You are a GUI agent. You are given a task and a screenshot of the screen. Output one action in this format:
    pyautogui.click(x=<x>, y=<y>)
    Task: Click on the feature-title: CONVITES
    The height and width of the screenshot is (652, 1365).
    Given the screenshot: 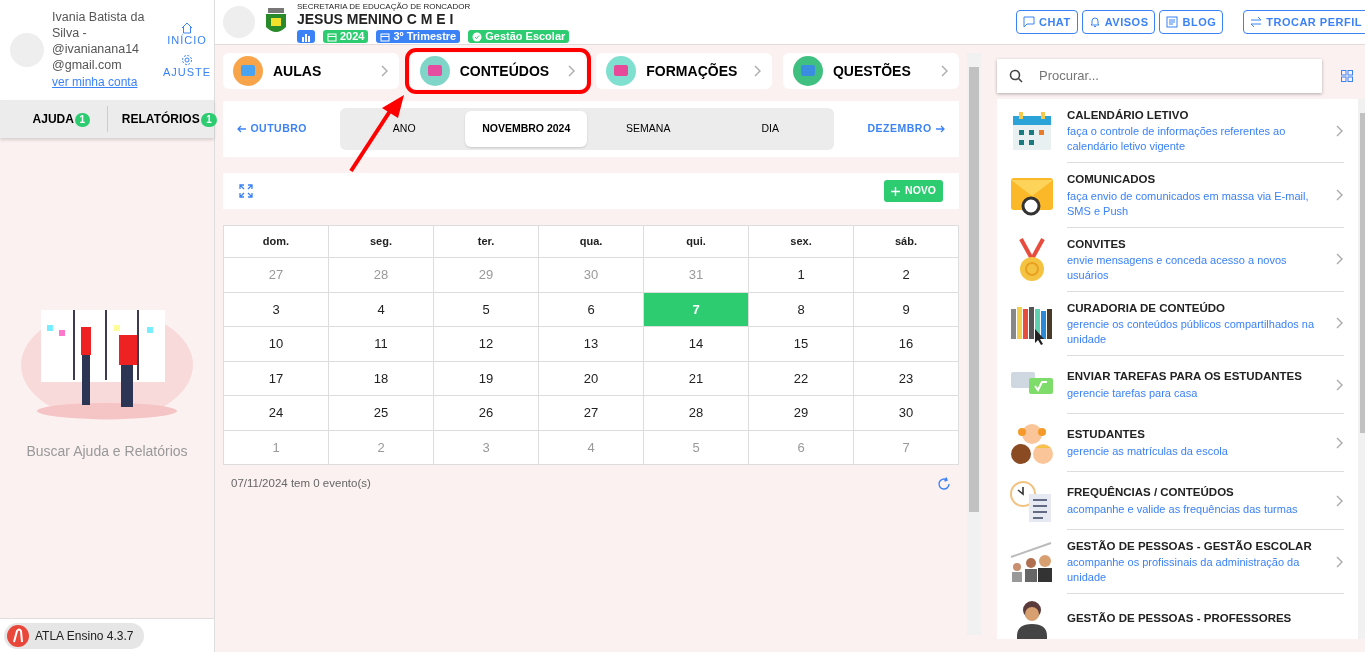 What is the action you would take?
    pyautogui.click(x=1197, y=244)
    